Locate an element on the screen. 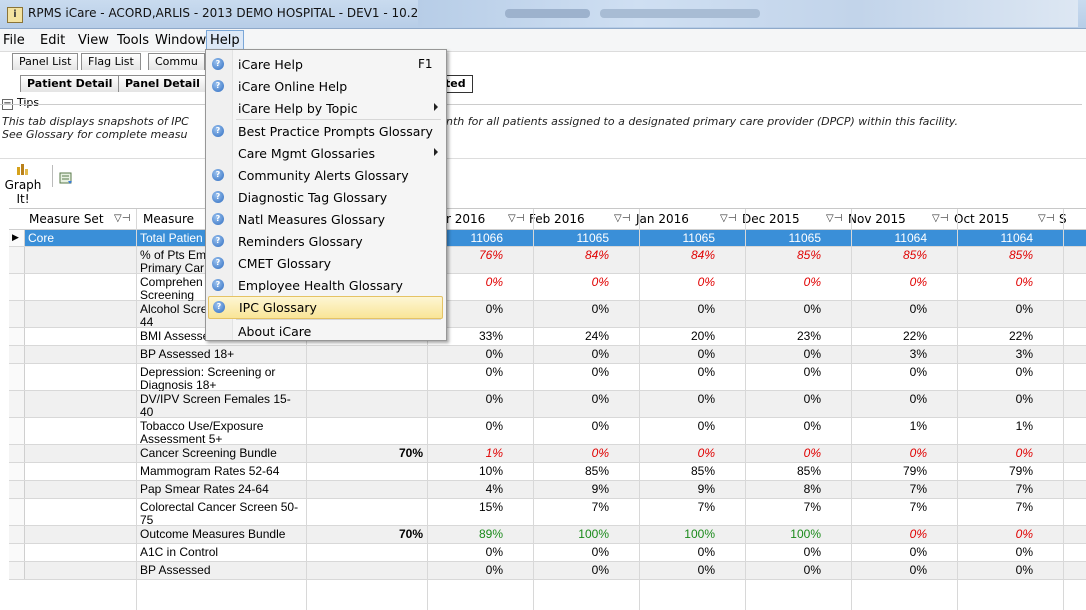  table-row: BP Assessed 18+ 0% 0% 0% 0% 3% 3% is located at coordinates (547, 355).